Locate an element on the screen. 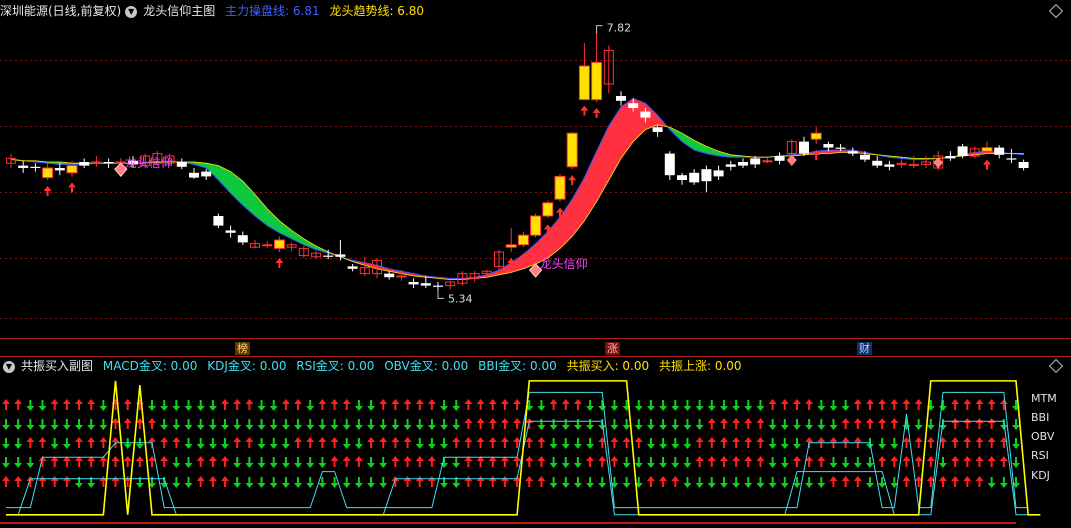 This screenshot has width=1071, height=528. event-marker: 涨 is located at coordinates (612, 348).